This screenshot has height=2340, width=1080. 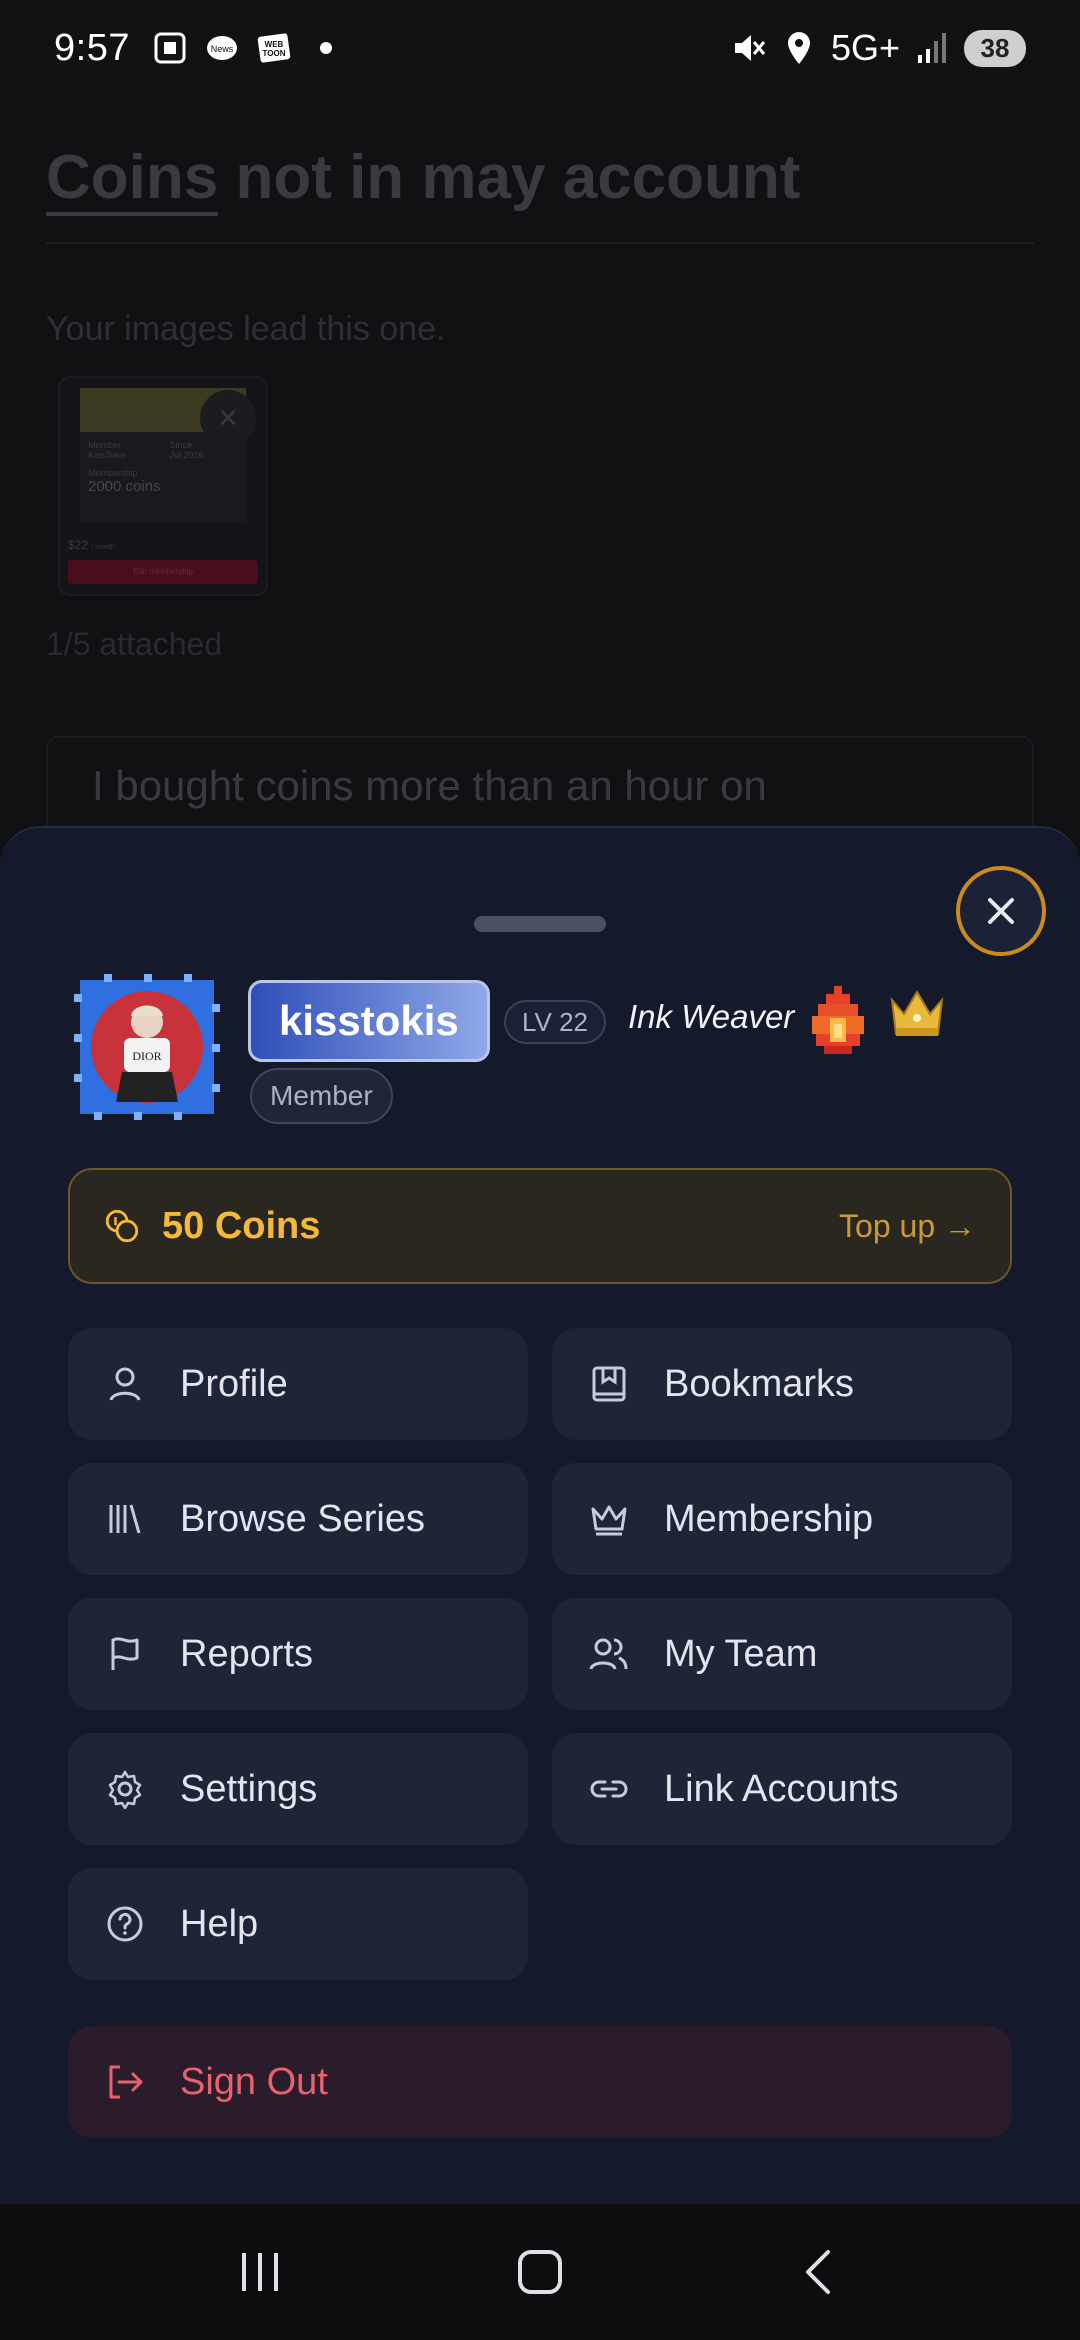 What do you see at coordinates (759, 1383) in the screenshot?
I see `menu-bookmarks-label: Bookmarks` at bounding box center [759, 1383].